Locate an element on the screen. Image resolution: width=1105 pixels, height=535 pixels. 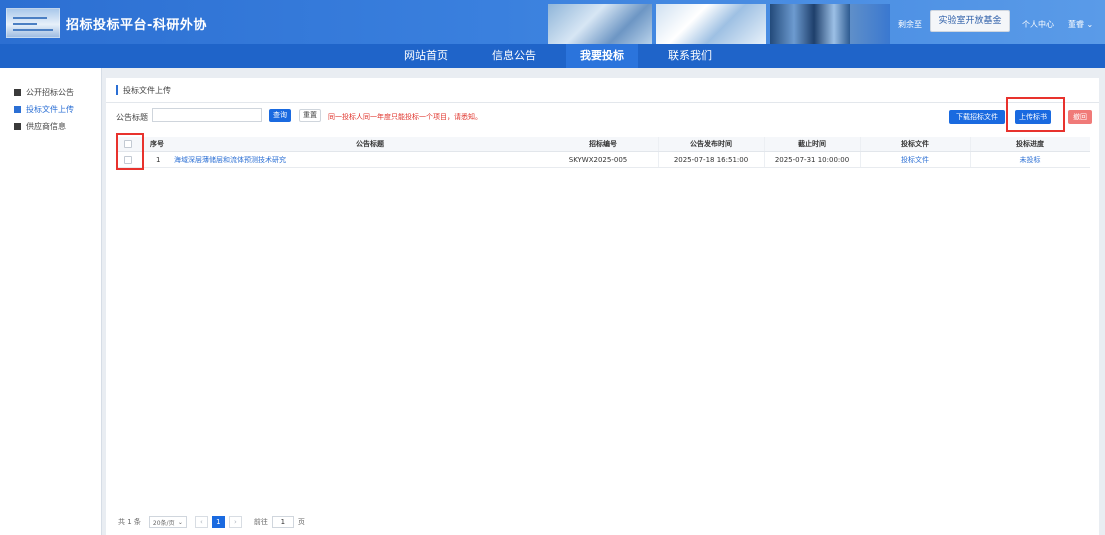
sidebar-item-bid-upload: 投标文件上传 is located at coordinates (44, 110).